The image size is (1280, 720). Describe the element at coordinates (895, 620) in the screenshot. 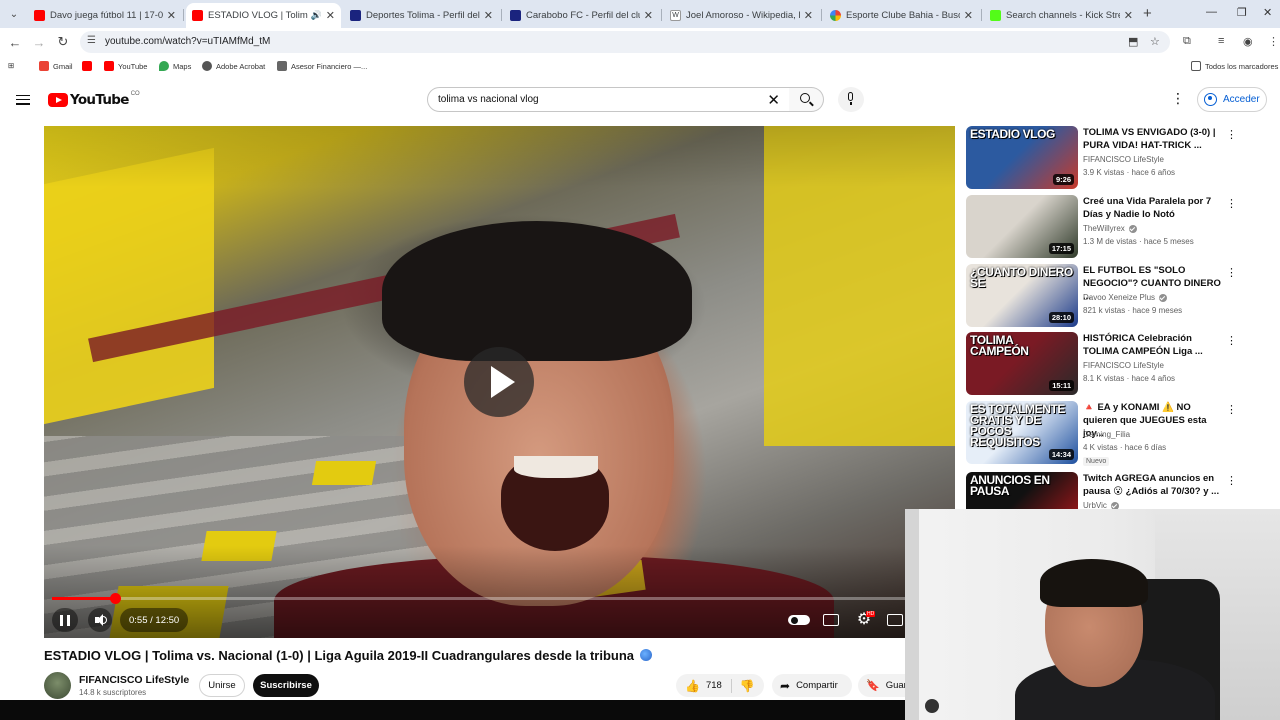

I see `miniplayer-button` at that location.